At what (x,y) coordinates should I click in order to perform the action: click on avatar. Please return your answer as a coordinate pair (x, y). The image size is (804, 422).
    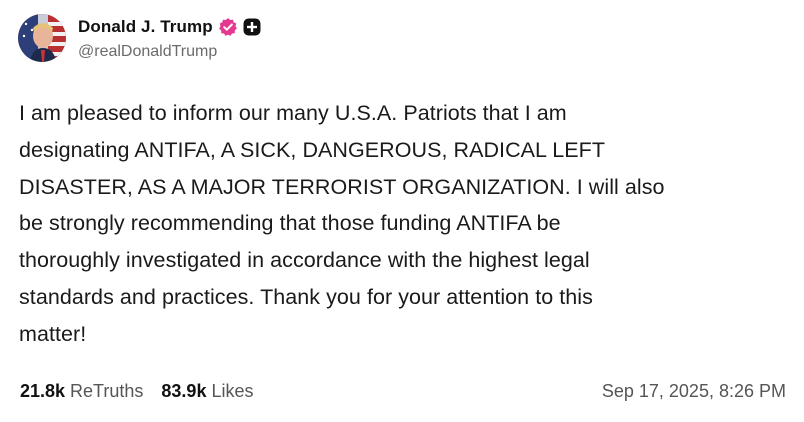
    Looking at the image, I should click on (42, 38).